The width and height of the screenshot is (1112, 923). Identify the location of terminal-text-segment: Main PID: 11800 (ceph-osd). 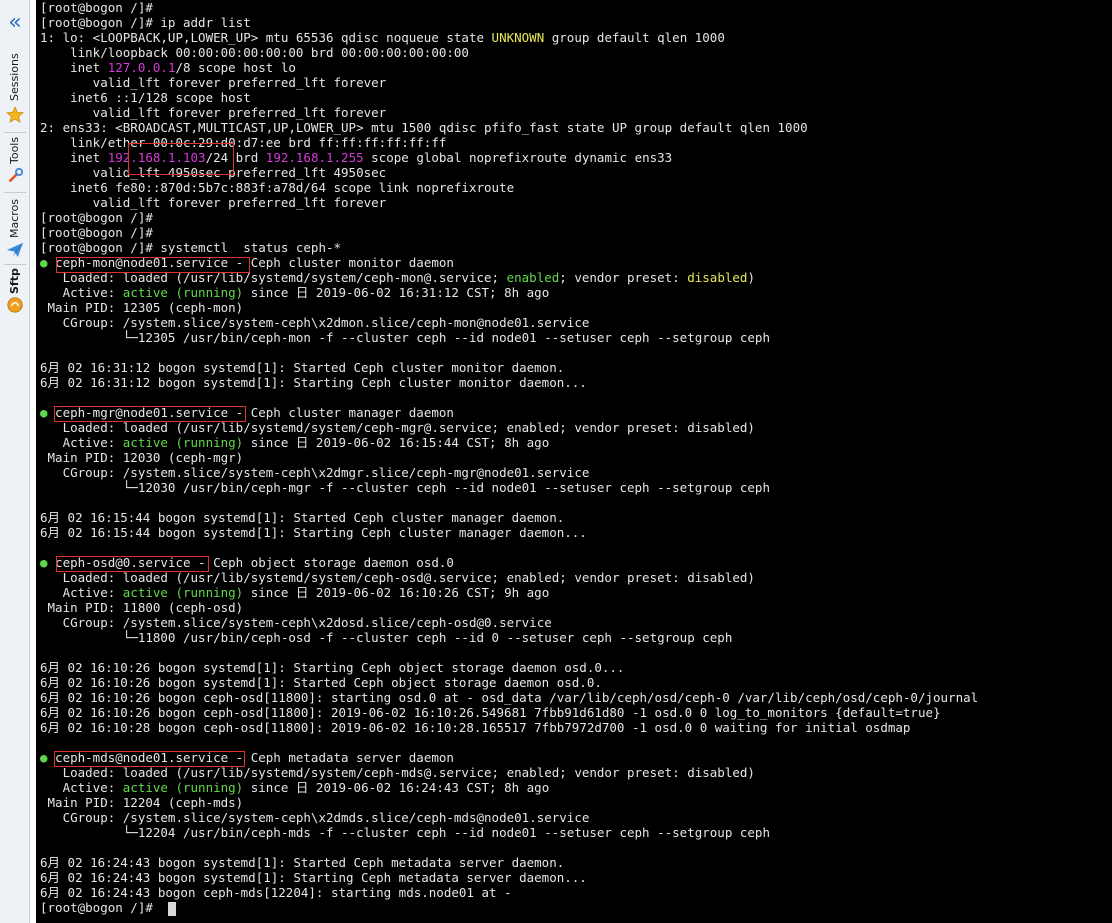
(142, 607).